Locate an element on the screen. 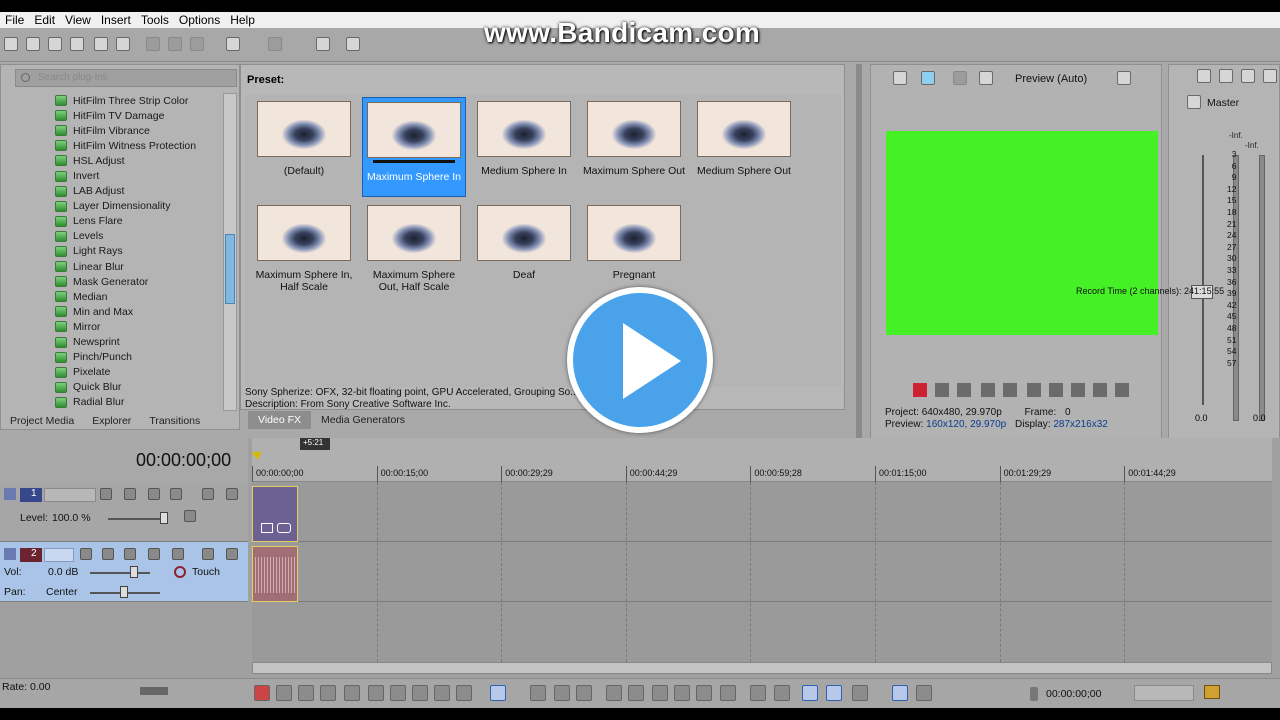 This screenshot has width=1280, height=720. copy-icon is located at coordinates (175, 44).